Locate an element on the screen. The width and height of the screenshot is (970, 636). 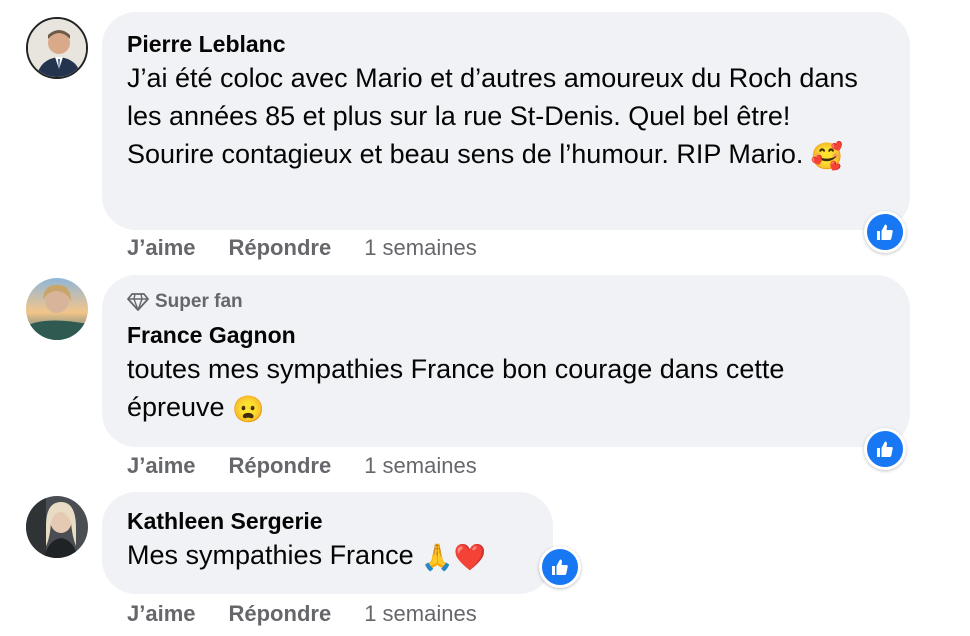
comment-author: Pierre Leblanc is located at coordinates (505, 44).